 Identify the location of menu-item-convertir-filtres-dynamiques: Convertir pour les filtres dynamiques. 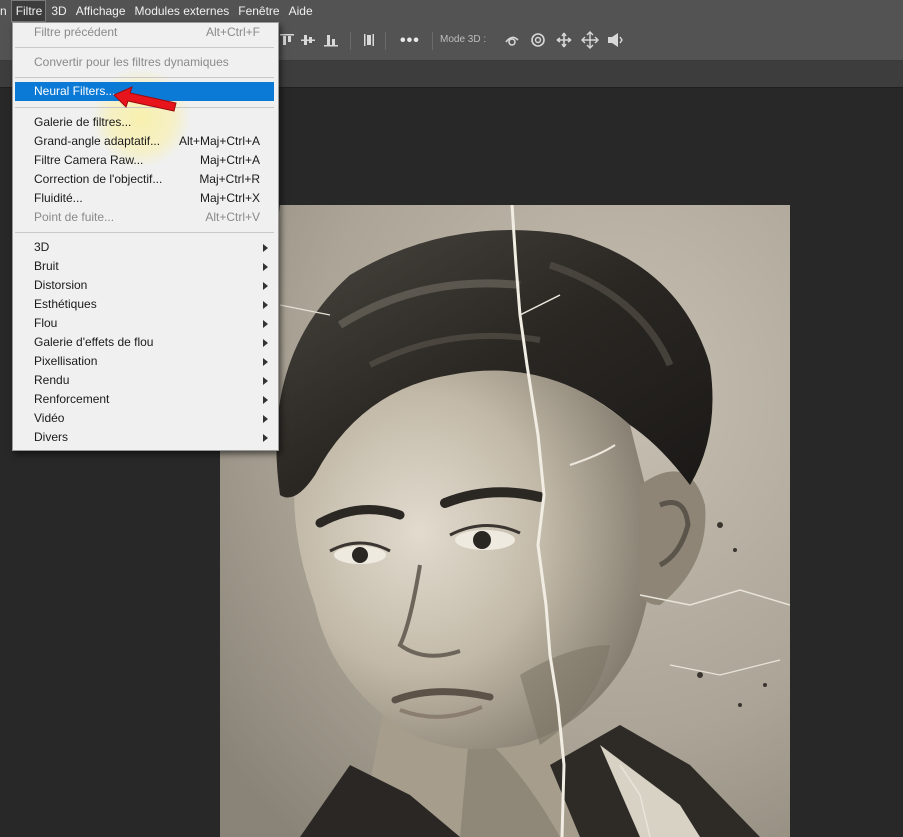
(144, 62).